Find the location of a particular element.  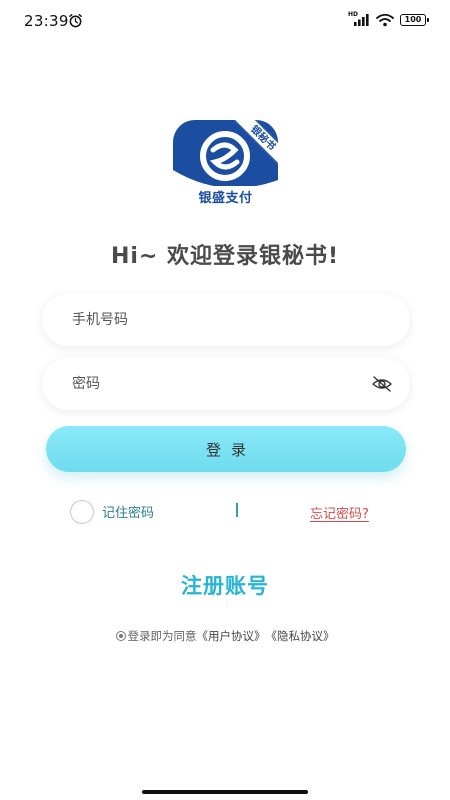

logo-name: 银盛支付 is located at coordinates (225, 198).